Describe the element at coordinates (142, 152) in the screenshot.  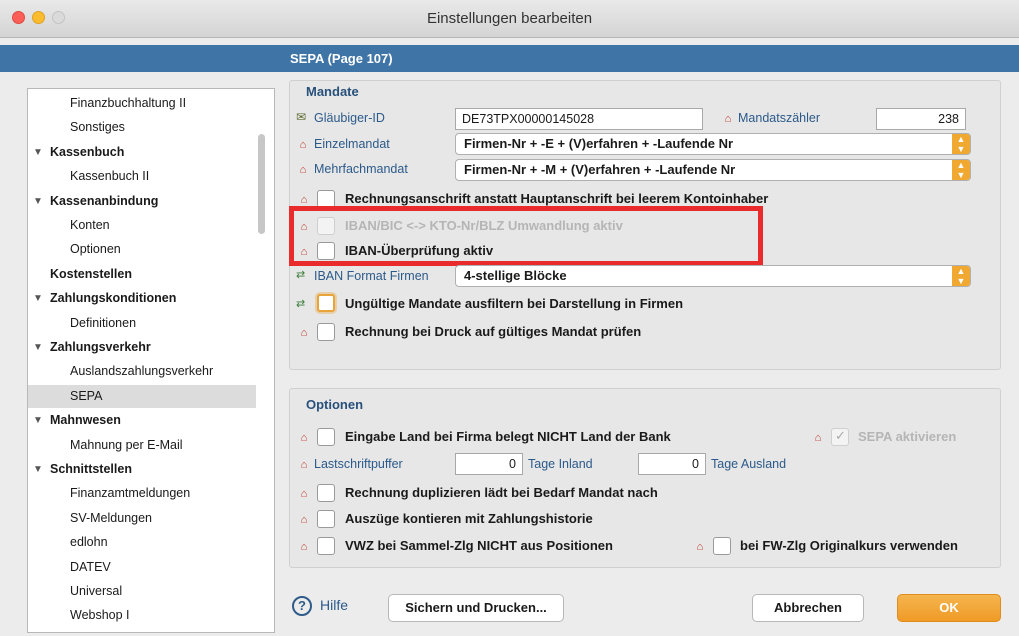
I see `sidebar-item: ▼ Kassenbuch` at that location.